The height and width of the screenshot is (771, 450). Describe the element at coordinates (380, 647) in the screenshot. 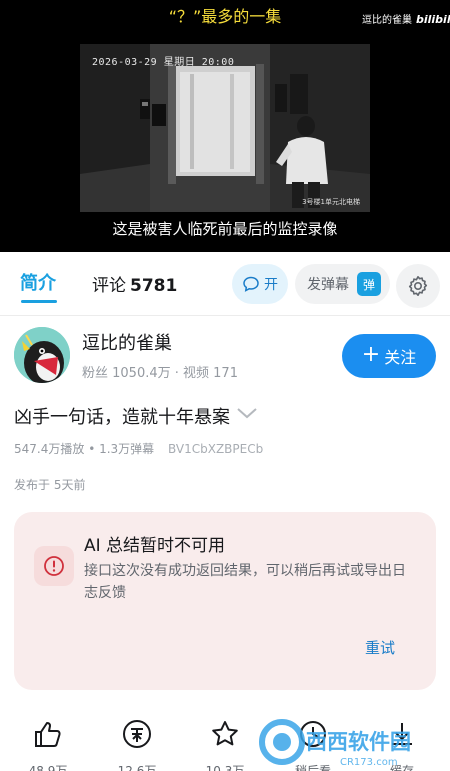

I see `retry-button: 重试` at that location.